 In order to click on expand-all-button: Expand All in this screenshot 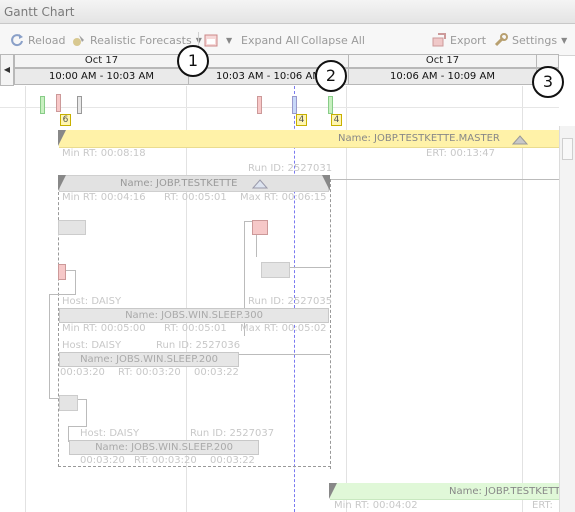, I will do `click(270, 40)`.